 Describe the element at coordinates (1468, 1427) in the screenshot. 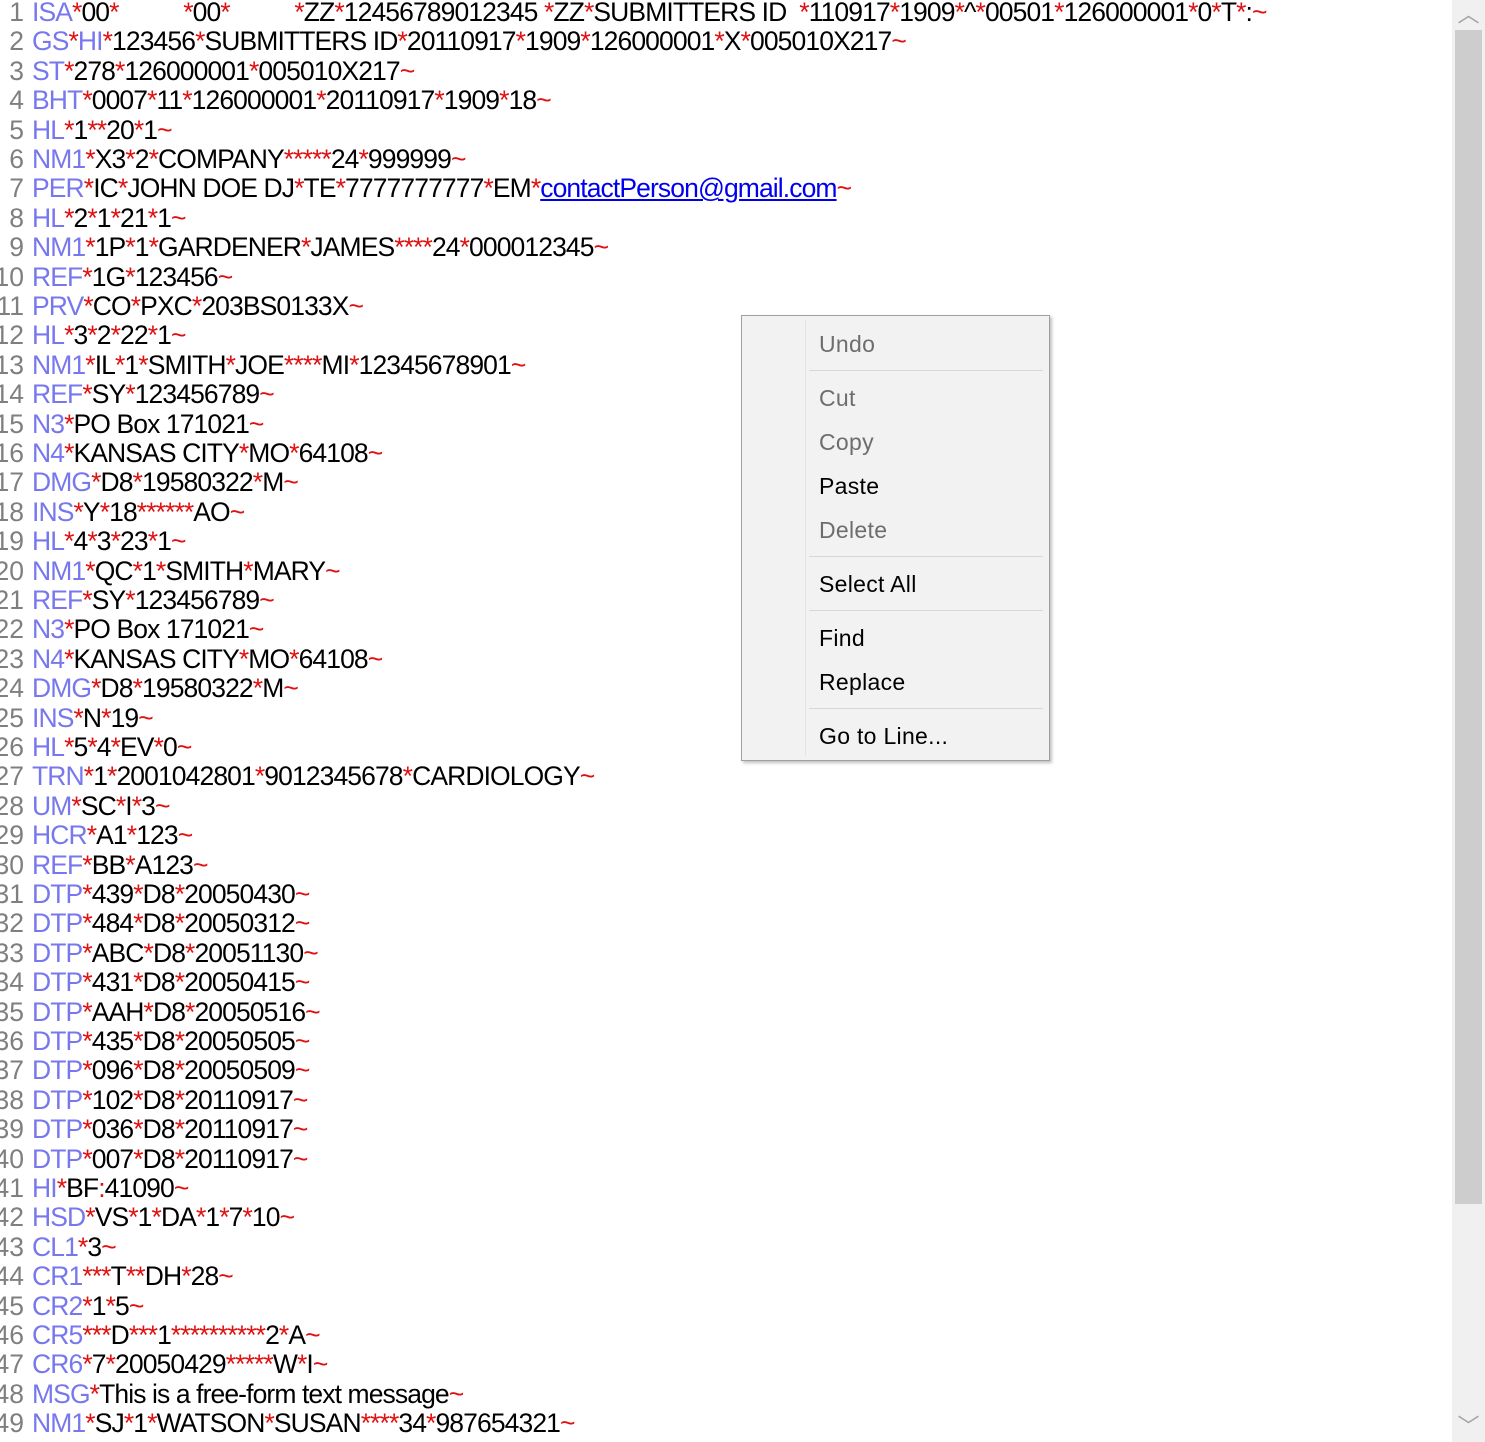

I see `scroll-down-button: ﹀` at that location.